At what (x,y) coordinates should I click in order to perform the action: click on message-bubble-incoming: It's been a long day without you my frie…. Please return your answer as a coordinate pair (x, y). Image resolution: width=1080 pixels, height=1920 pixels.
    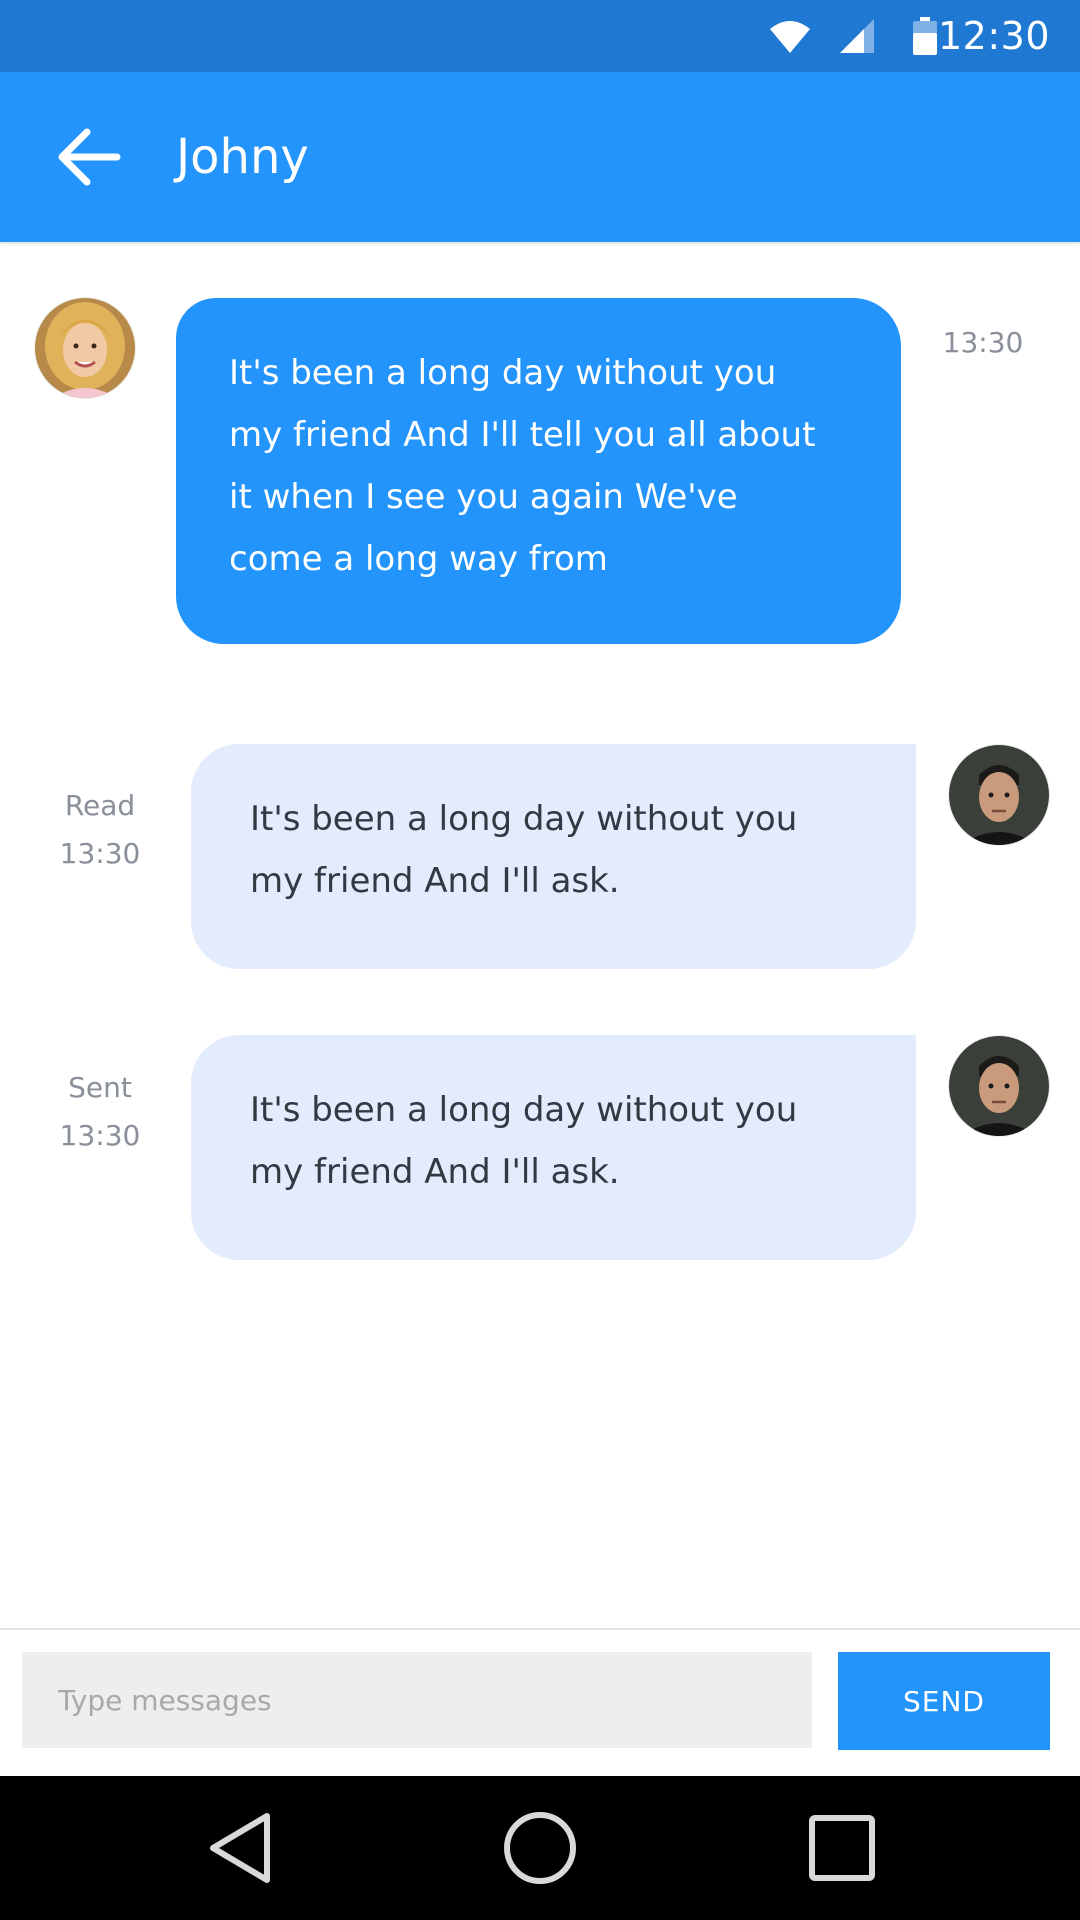
    Looking at the image, I should click on (538, 471).